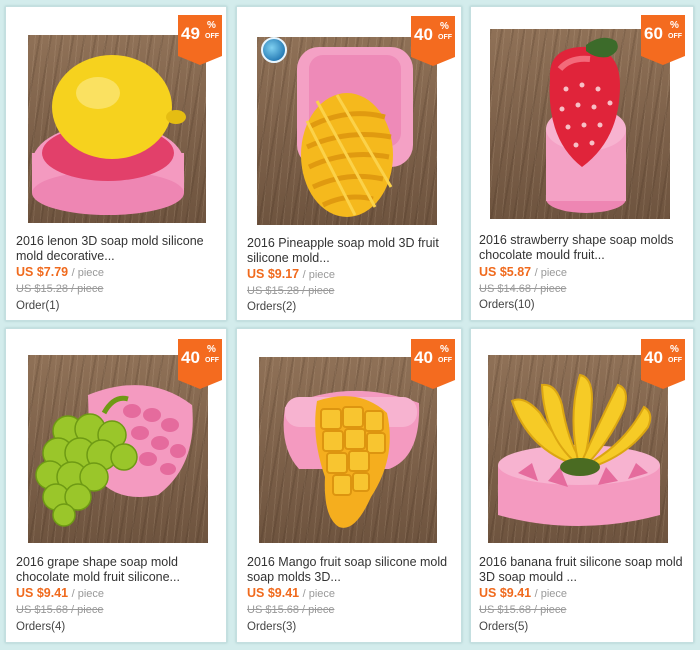 This screenshot has height=650, width=700. What do you see at coordinates (663, 40) in the screenshot?
I see `discount-badge: 60 % OFF` at bounding box center [663, 40].